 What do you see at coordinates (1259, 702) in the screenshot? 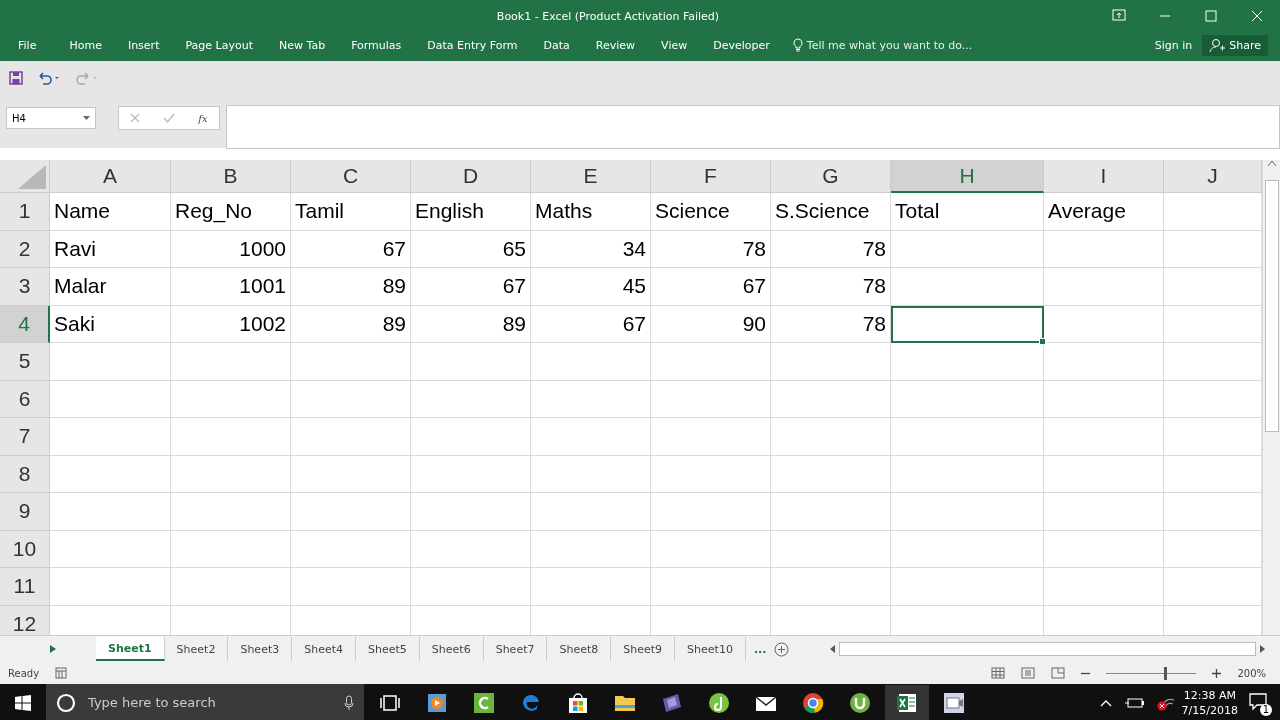
I see `notification-count: 1` at bounding box center [1259, 702].